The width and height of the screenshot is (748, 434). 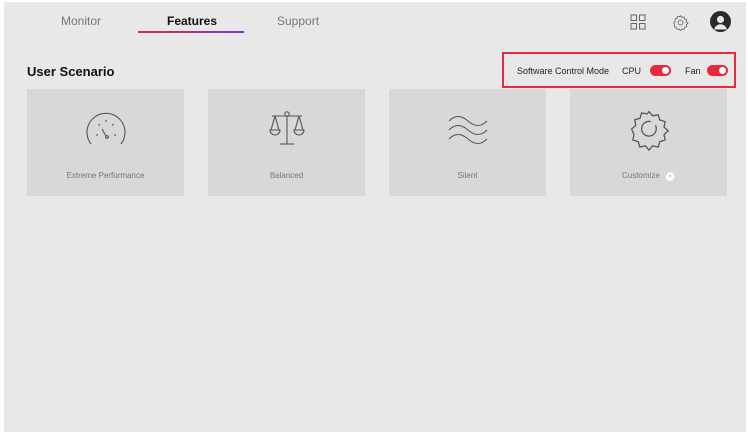 I want to click on scenario-label: Customize, so click(x=648, y=176).